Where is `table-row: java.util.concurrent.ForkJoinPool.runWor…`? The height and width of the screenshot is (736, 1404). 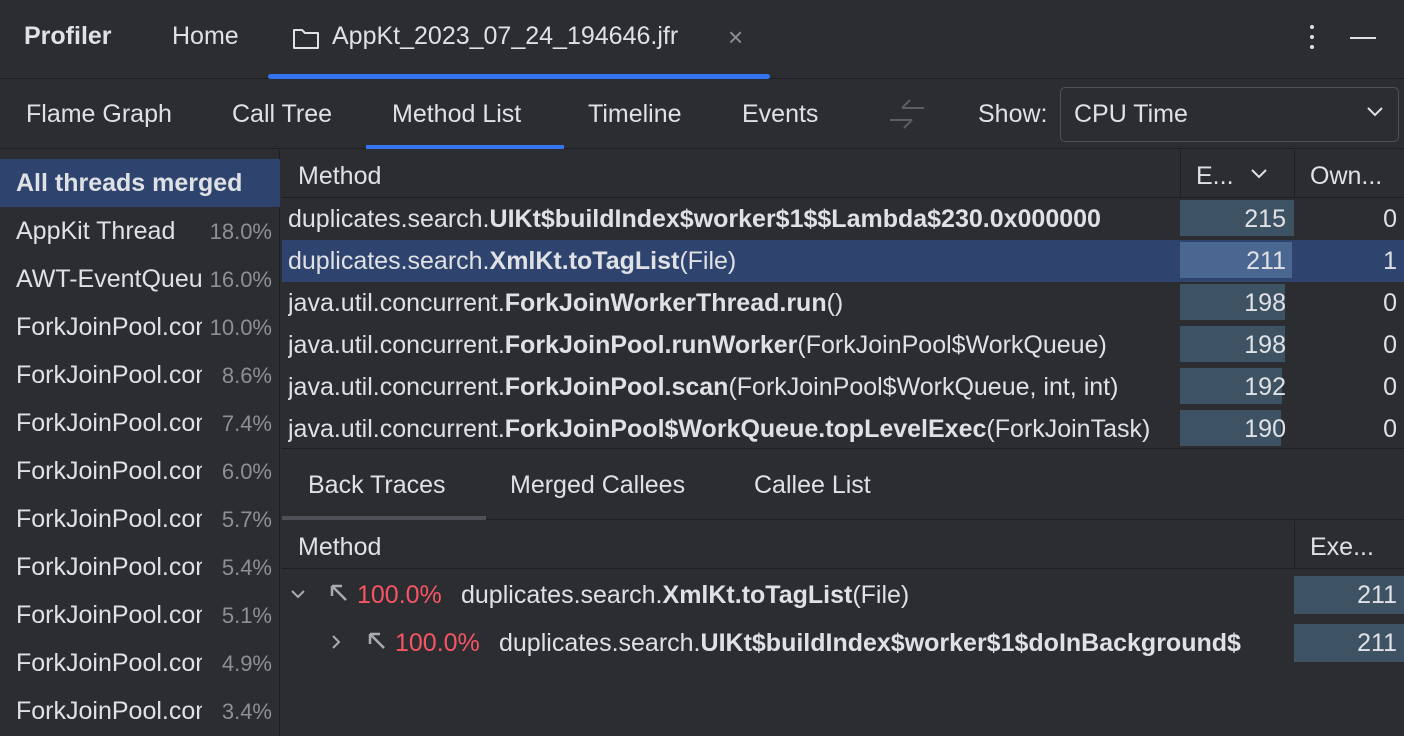 table-row: java.util.concurrent.ForkJoinPool.runWor… is located at coordinates (843, 345).